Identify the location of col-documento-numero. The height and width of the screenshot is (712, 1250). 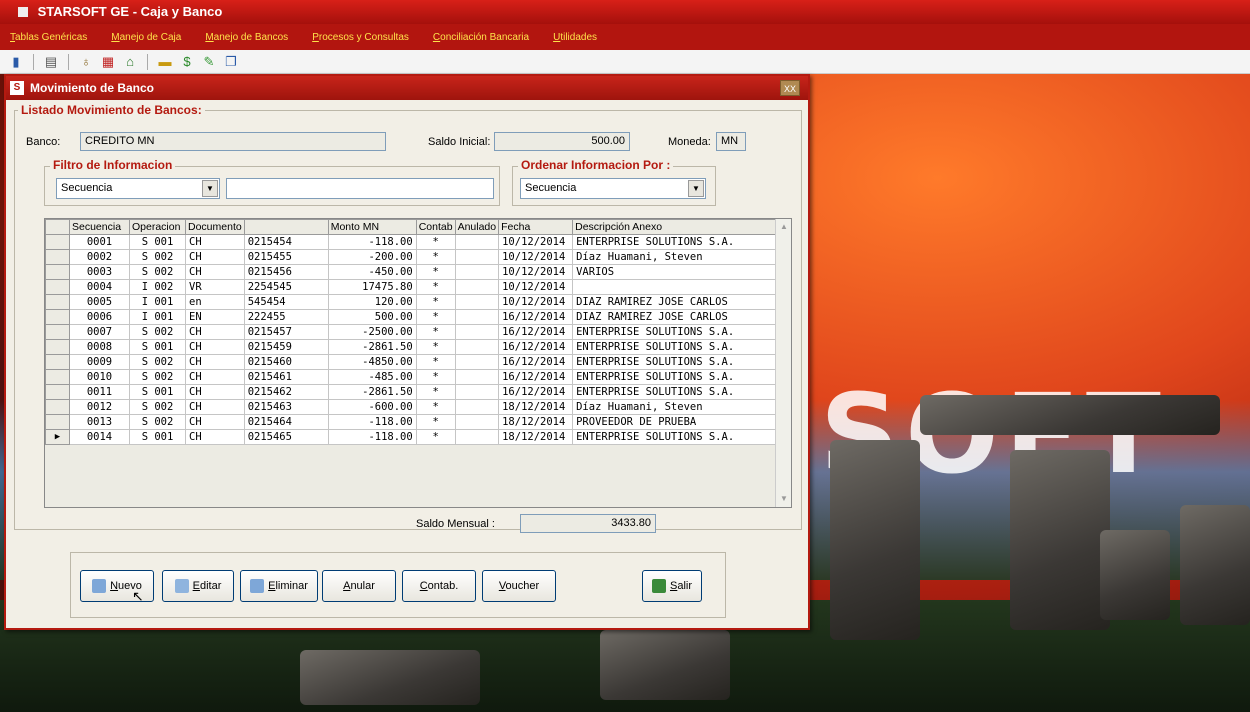
(286, 227).